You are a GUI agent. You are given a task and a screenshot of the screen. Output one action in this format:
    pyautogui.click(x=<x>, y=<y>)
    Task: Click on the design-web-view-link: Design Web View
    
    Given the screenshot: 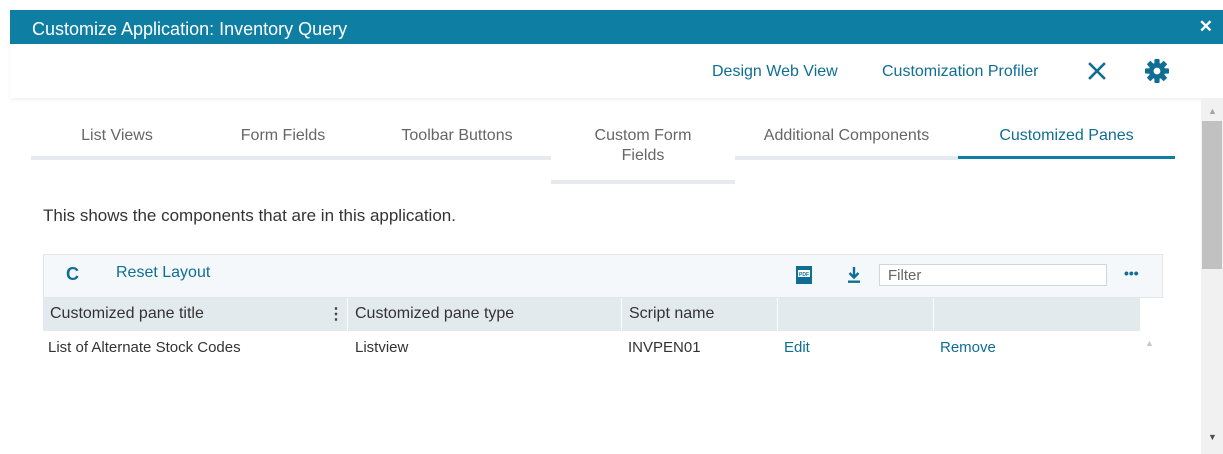 What is the action you would take?
    pyautogui.click(x=775, y=72)
    